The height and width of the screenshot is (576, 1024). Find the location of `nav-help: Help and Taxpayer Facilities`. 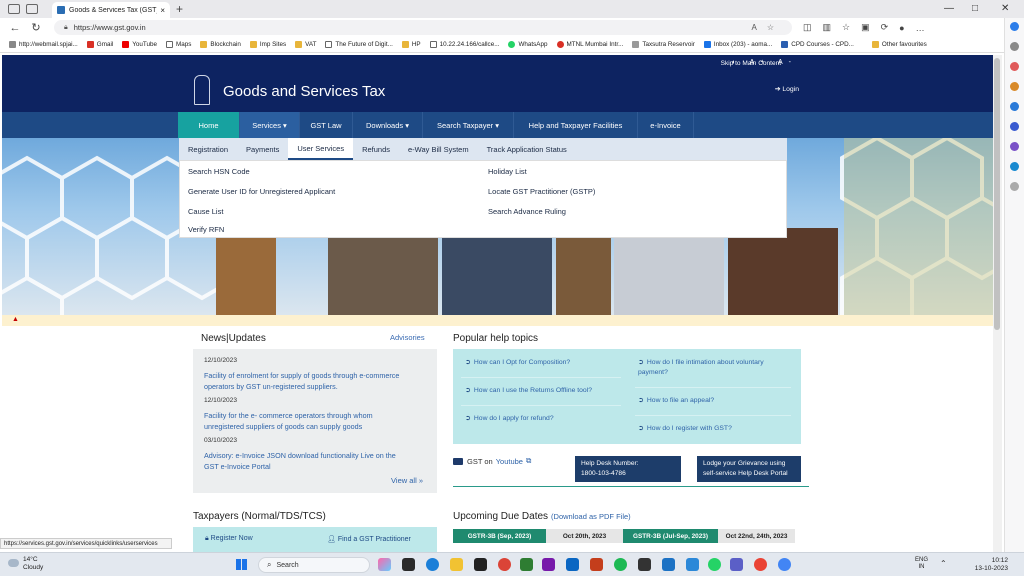

nav-help: Help and Taxpayer Facilities is located at coordinates (576, 125).